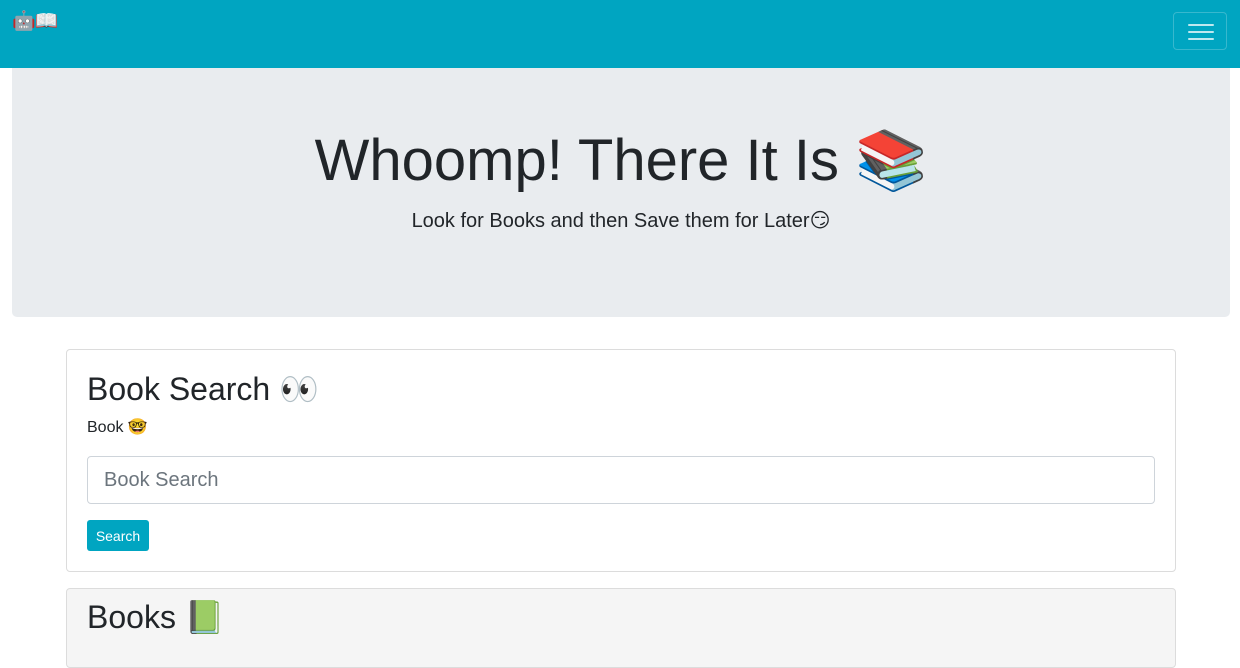  What do you see at coordinates (156, 617) in the screenshot?
I see `books-title: Books 📗` at bounding box center [156, 617].